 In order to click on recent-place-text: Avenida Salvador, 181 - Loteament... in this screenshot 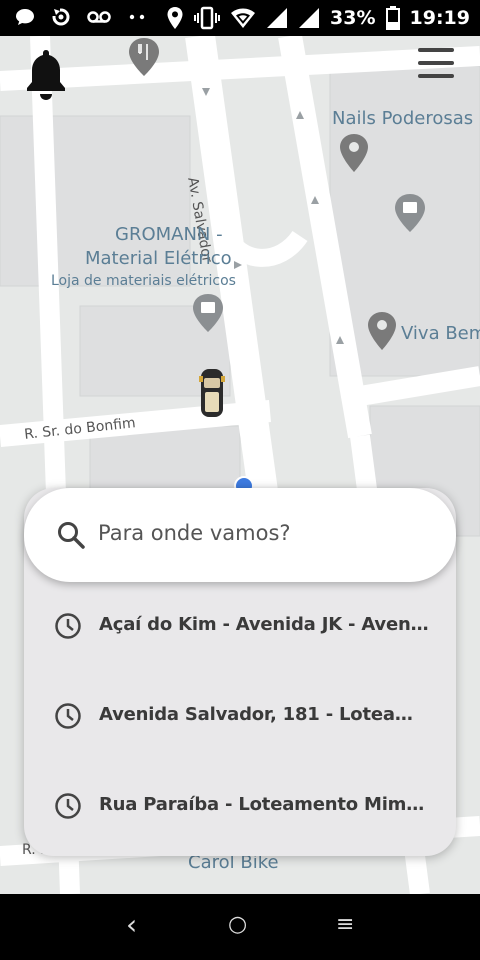, I will do `click(264, 714)`.